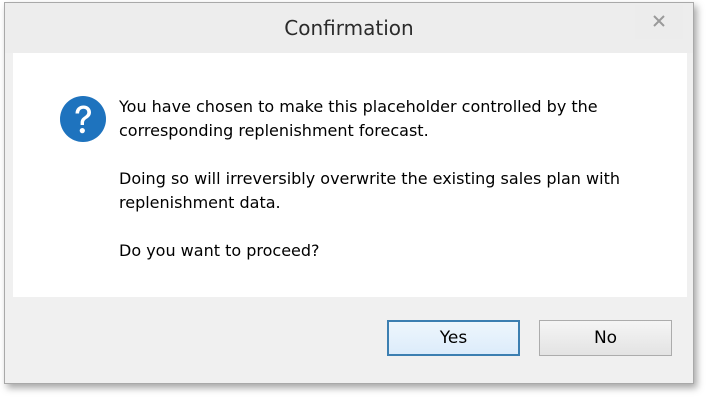  What do you see at coordinates (83, 119) in the screenshot?
I see `question-icon` at bounding box center [83, 119].